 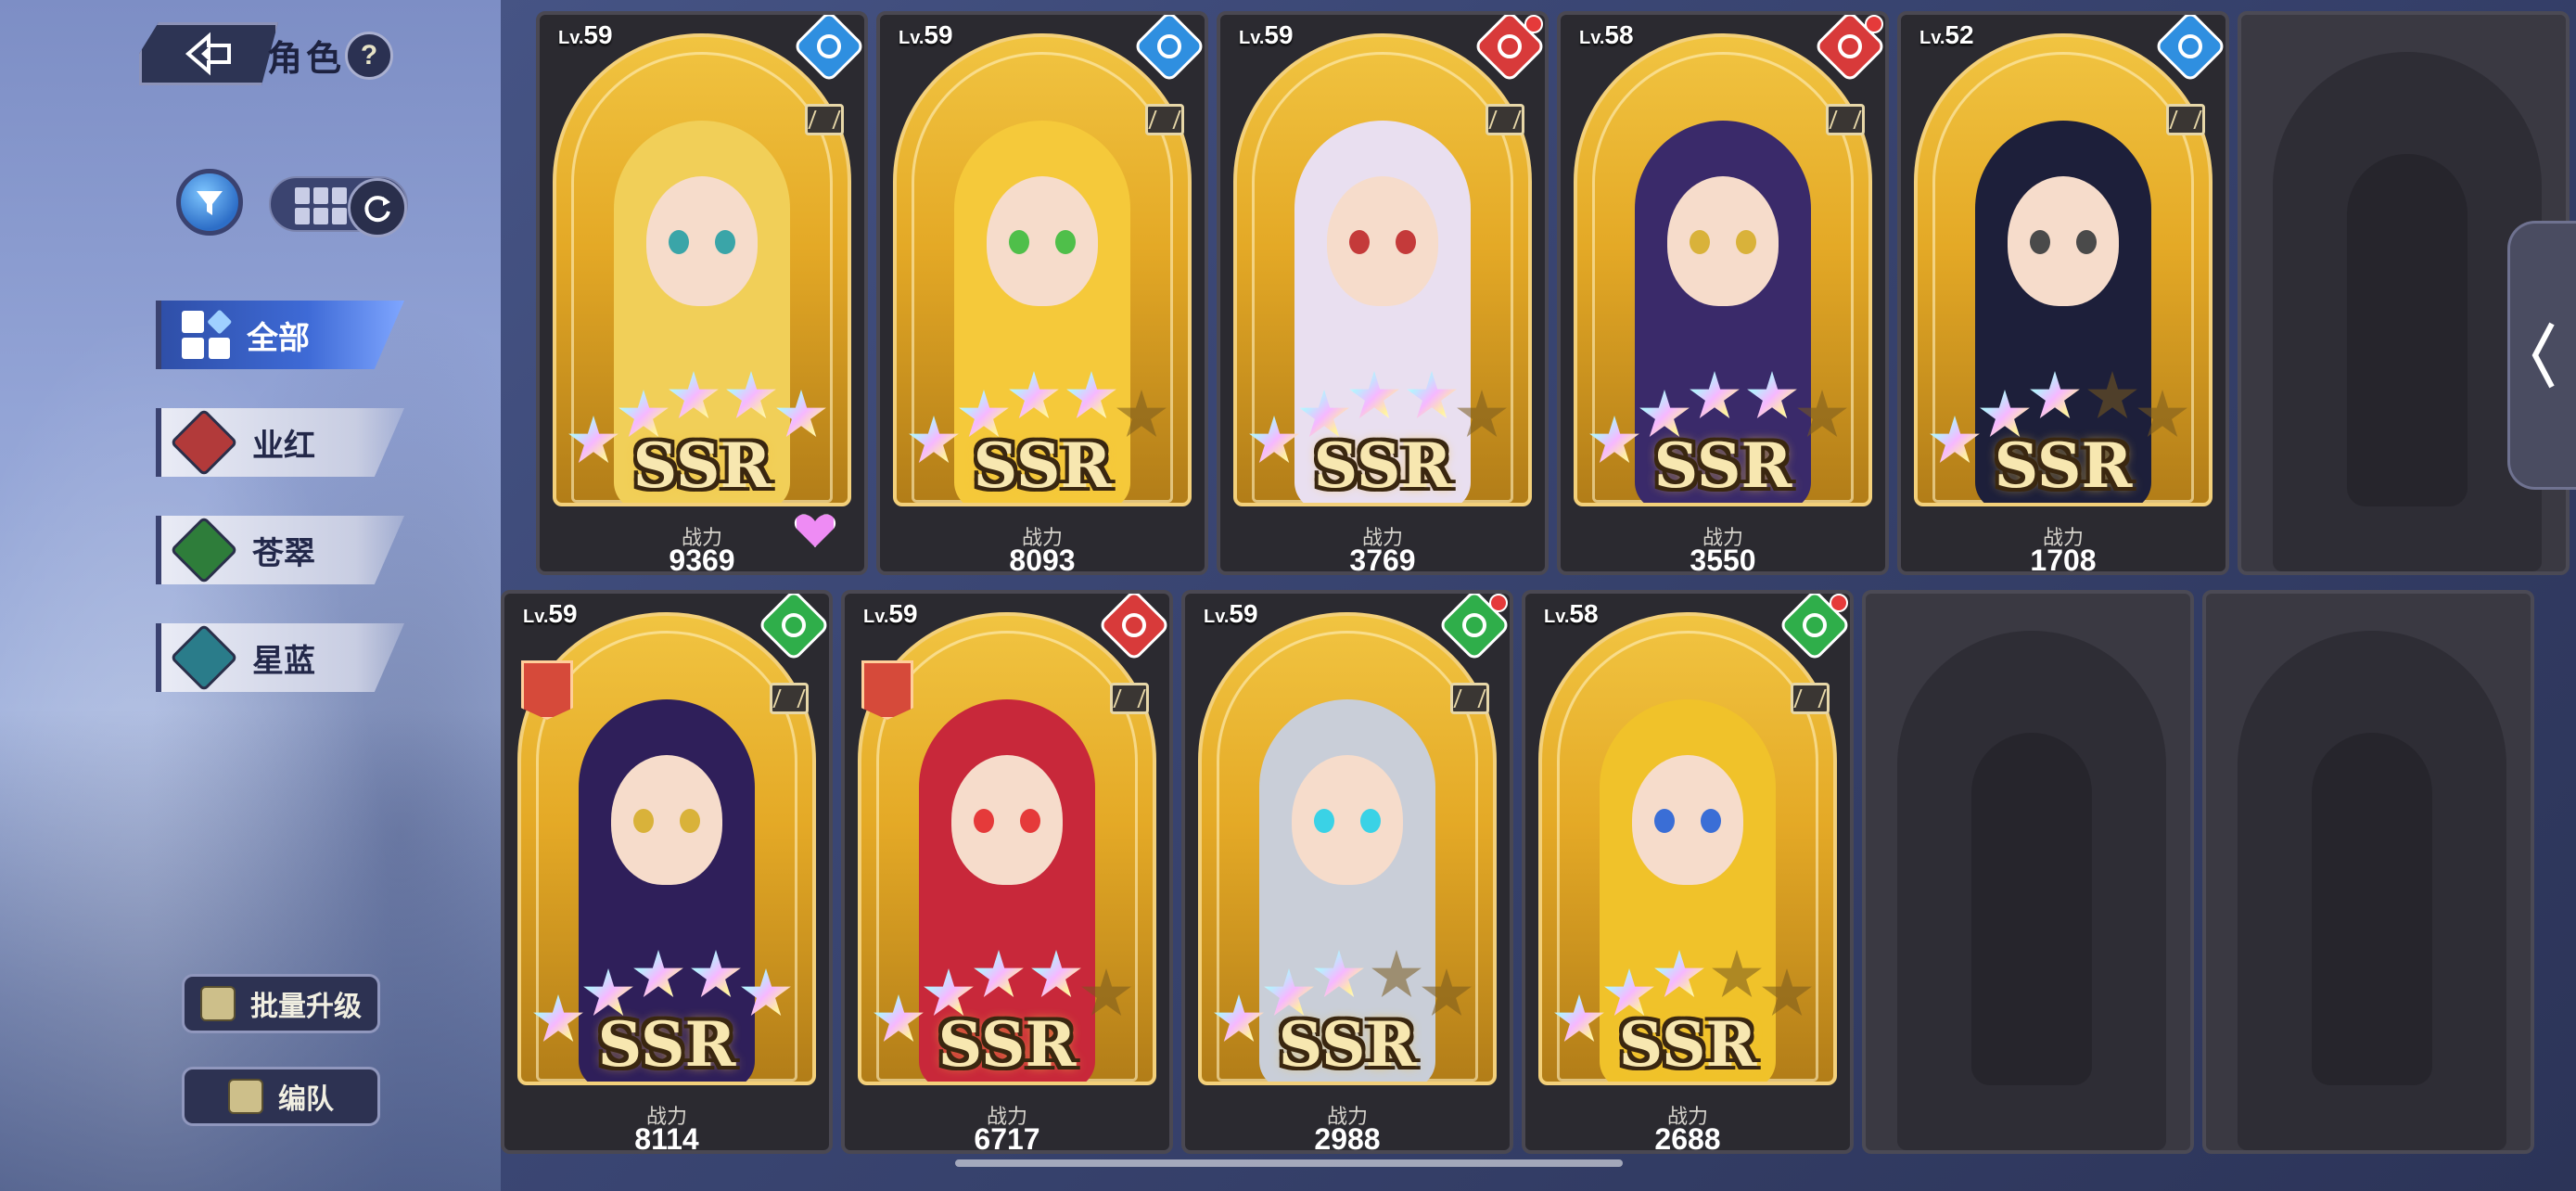 I want to click on character-card: Lv.52 SSR 战力 1708, so click(x=2063, y=293).